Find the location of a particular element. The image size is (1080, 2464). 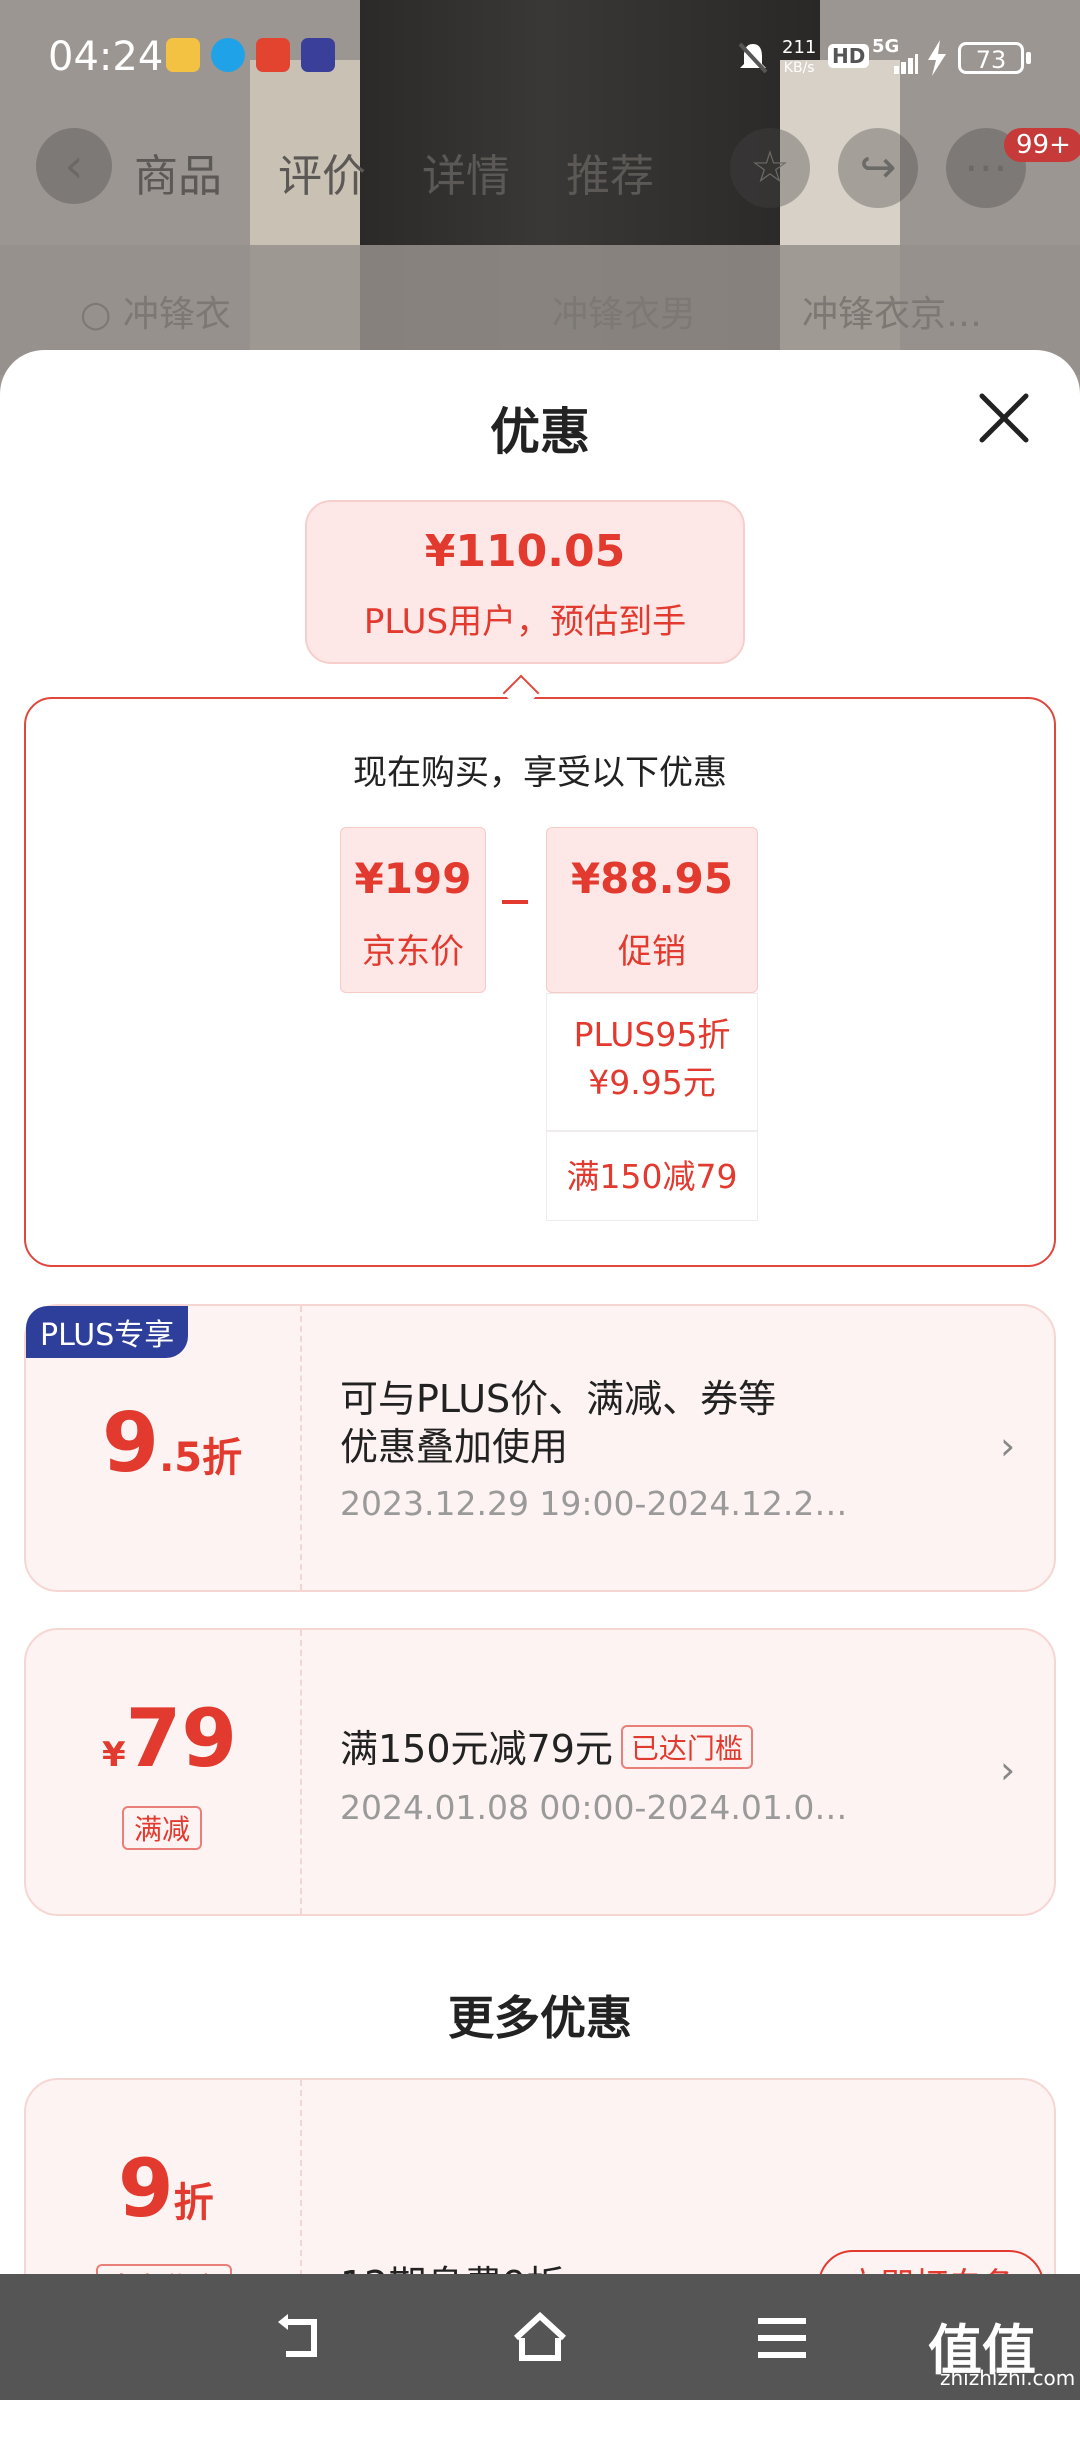

share-icon: ↪ is located at coordinates (878, 168).